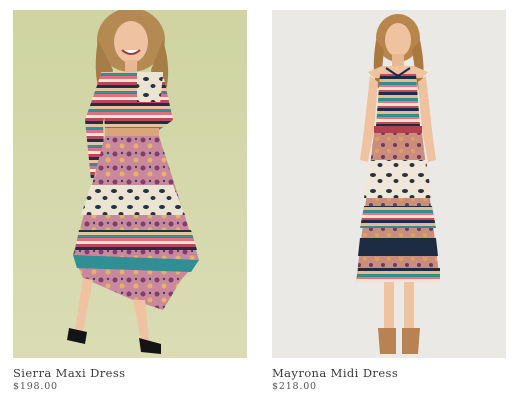  Describe the element at coordinates (389, 373) in the screenshot. I see `product-name: Mayrona Midi Dress` at that location.